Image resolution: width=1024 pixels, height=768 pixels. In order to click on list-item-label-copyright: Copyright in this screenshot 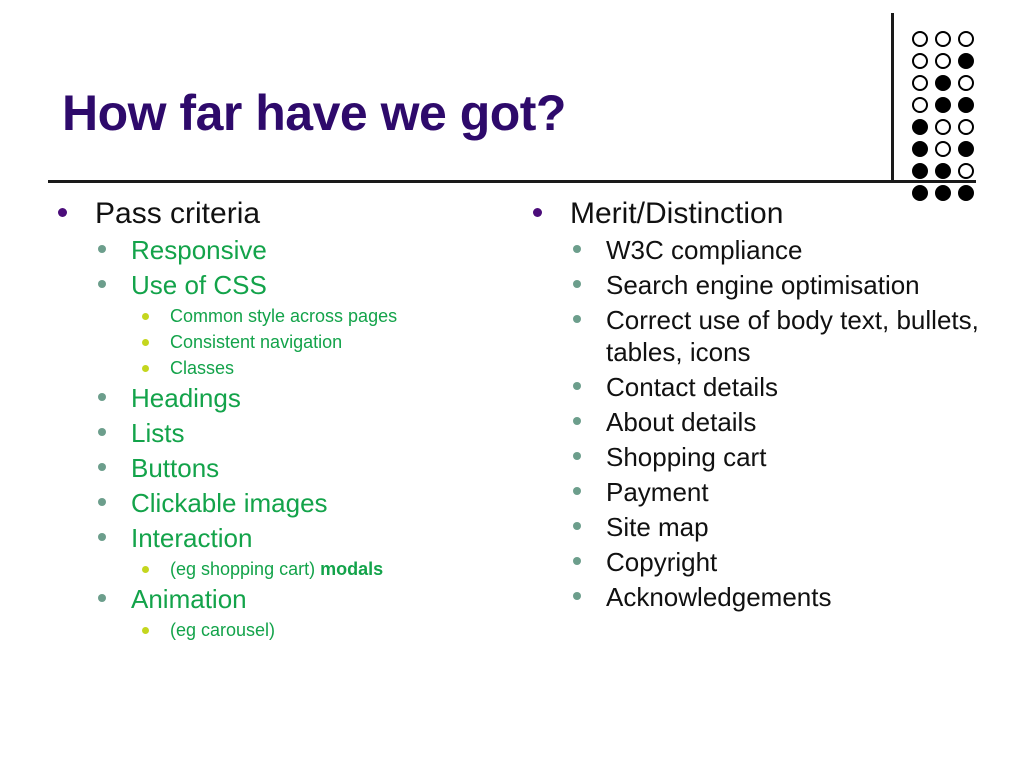, I will do `click(662, 562)`.